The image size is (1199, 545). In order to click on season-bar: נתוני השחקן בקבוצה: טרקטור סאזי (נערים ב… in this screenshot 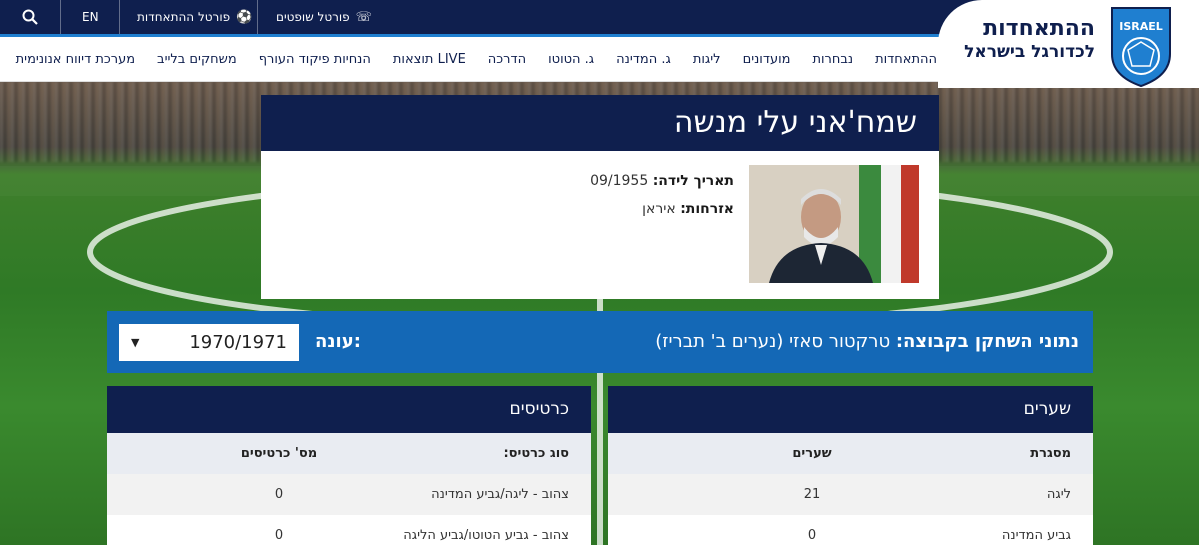, I will do `click(600, 342)`.